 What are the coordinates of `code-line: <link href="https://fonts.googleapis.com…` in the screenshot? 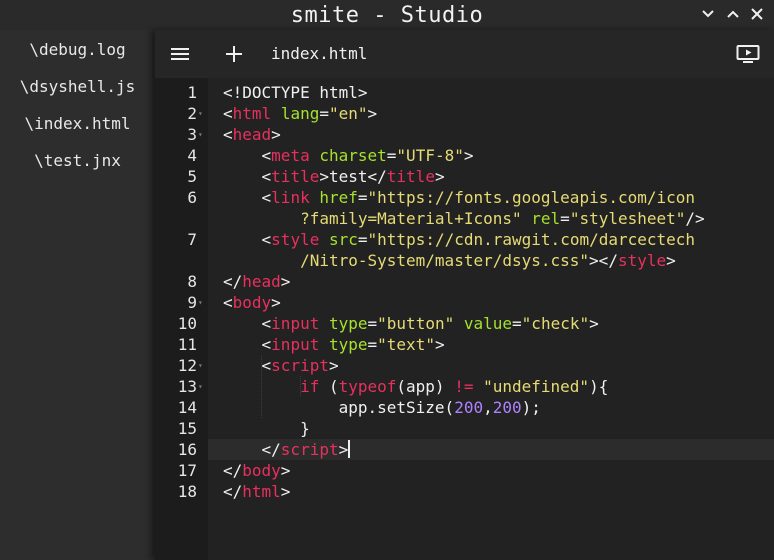 It's located at (491, 197).